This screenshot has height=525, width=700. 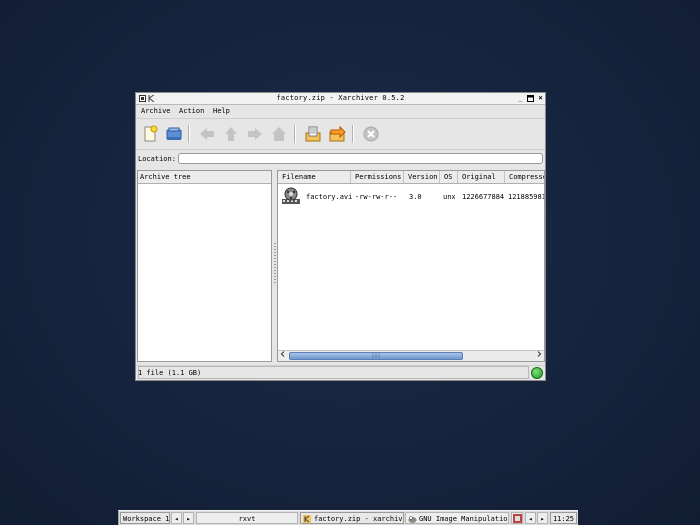 What do you see at coordinates (449, 197) in the screenshot?
I see `cell-os: unx` at bounding box center [449, 197].